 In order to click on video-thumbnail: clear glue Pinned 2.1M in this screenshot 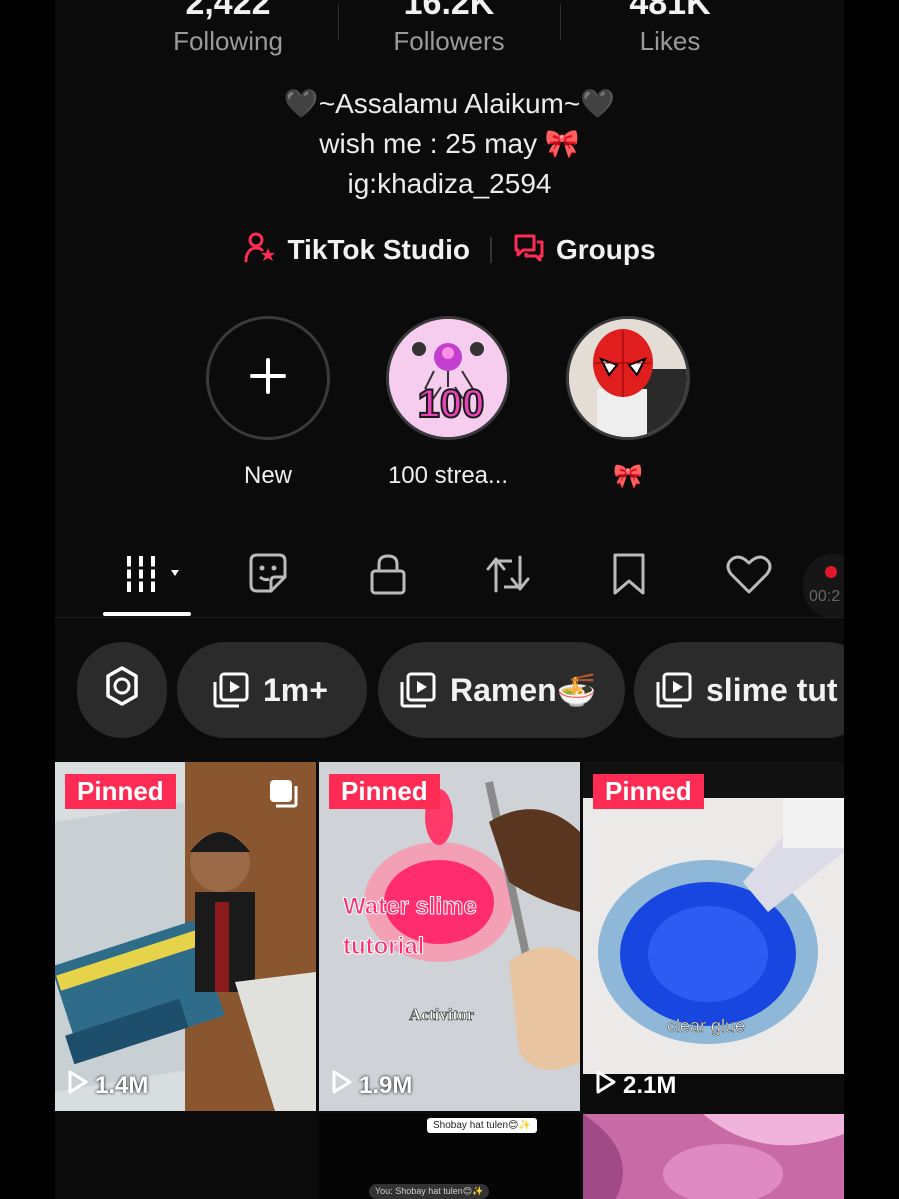, I will do `click(713, 936)`.